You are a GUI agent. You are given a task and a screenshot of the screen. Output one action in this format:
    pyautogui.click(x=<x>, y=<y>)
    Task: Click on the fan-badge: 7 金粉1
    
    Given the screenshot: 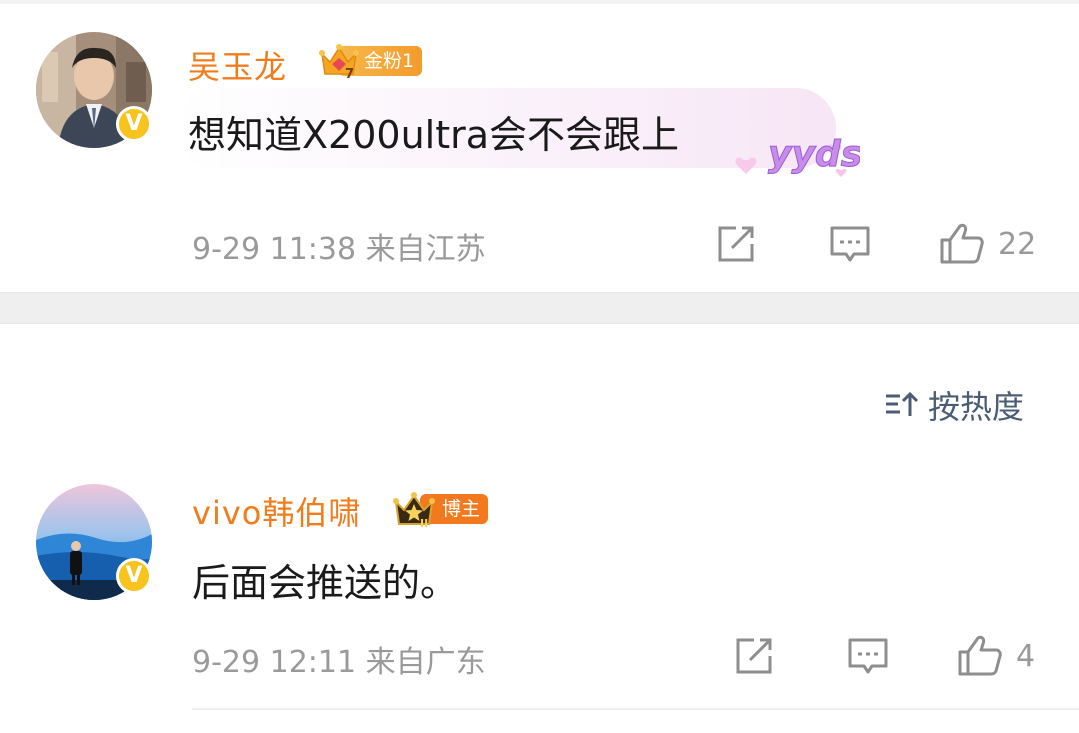 What is the action you would take?
    pyautogui.click(x=370, y=62)
    